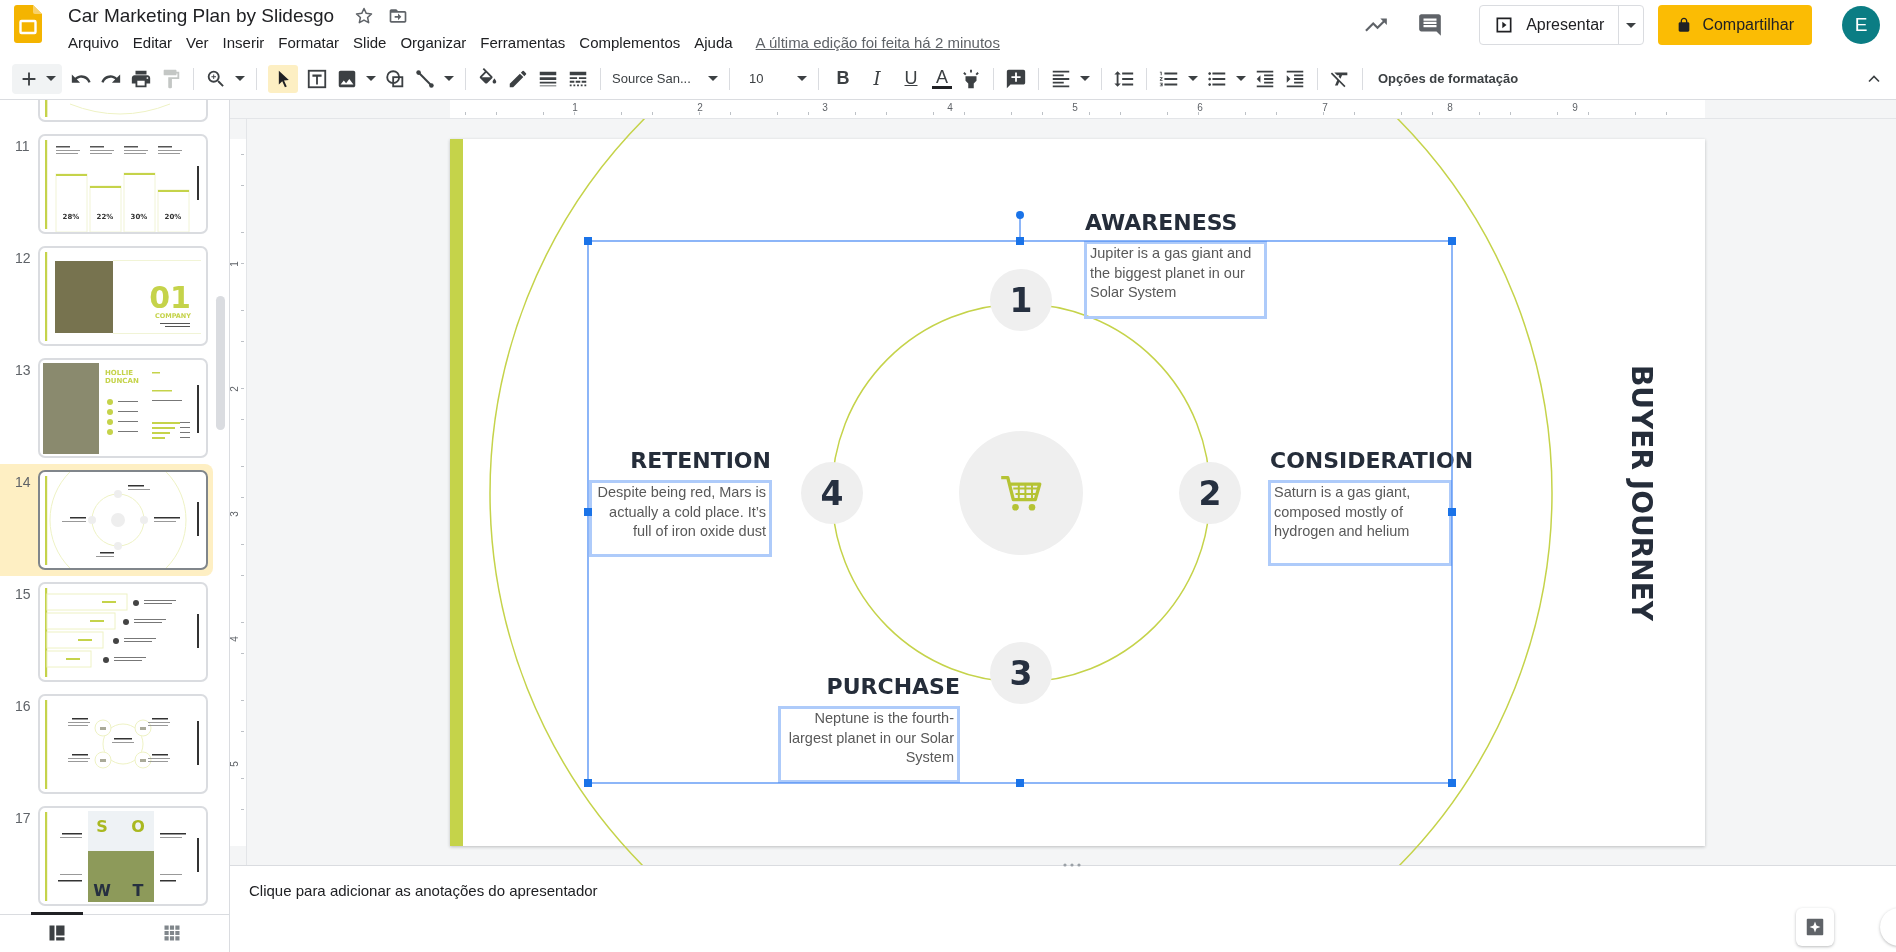 The height and width of the screenshot is (952, 1896). Describe the element at coordinates (395, 78) in the screenshot. I see `shape-icon` at that location.